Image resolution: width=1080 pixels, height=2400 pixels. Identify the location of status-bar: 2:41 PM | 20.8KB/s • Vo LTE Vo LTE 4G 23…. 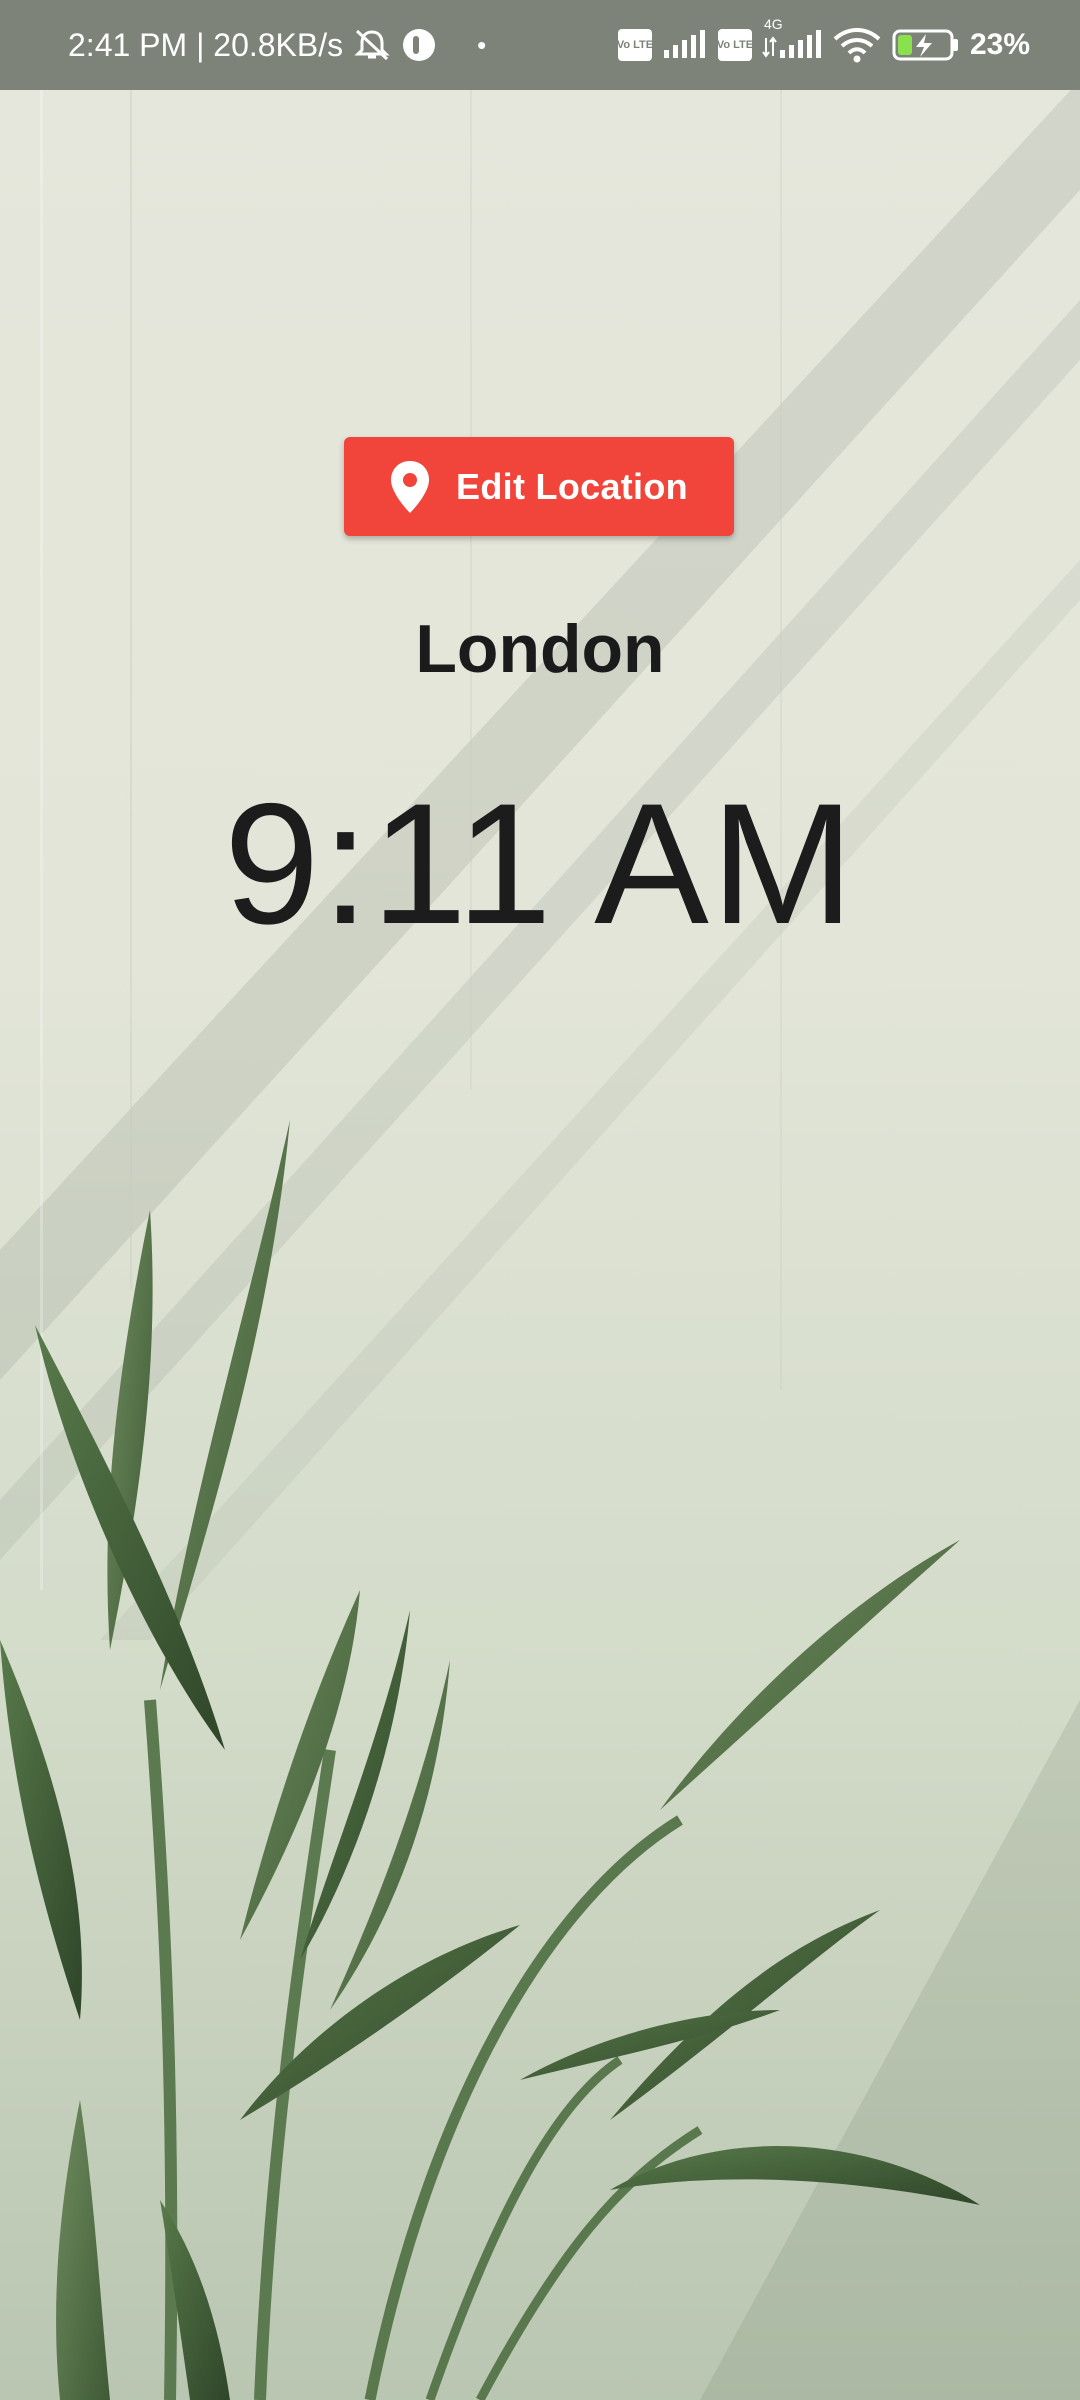
(540, 45).